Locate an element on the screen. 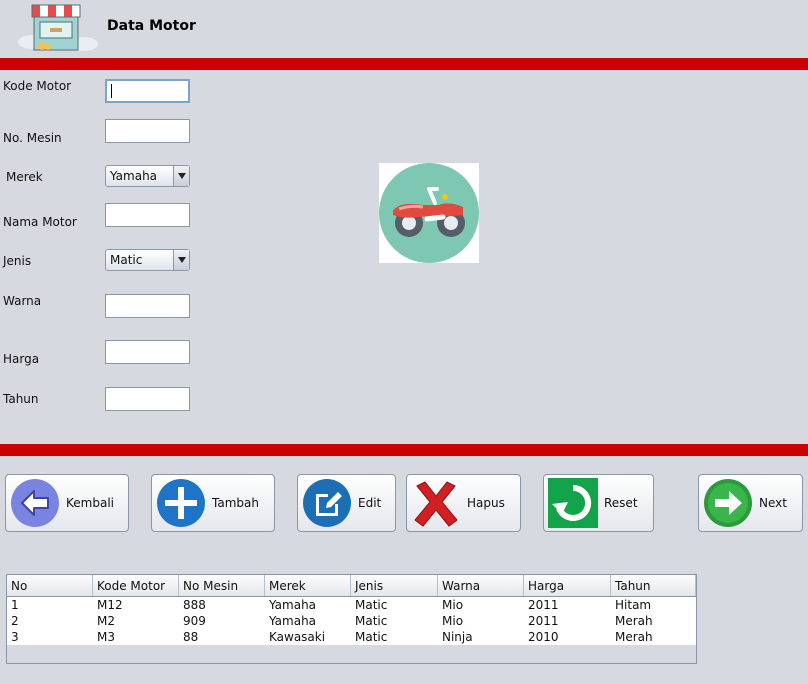 This screenshot has width=808, height=684. back-arrow-icon is located at coordinates (35, 503).